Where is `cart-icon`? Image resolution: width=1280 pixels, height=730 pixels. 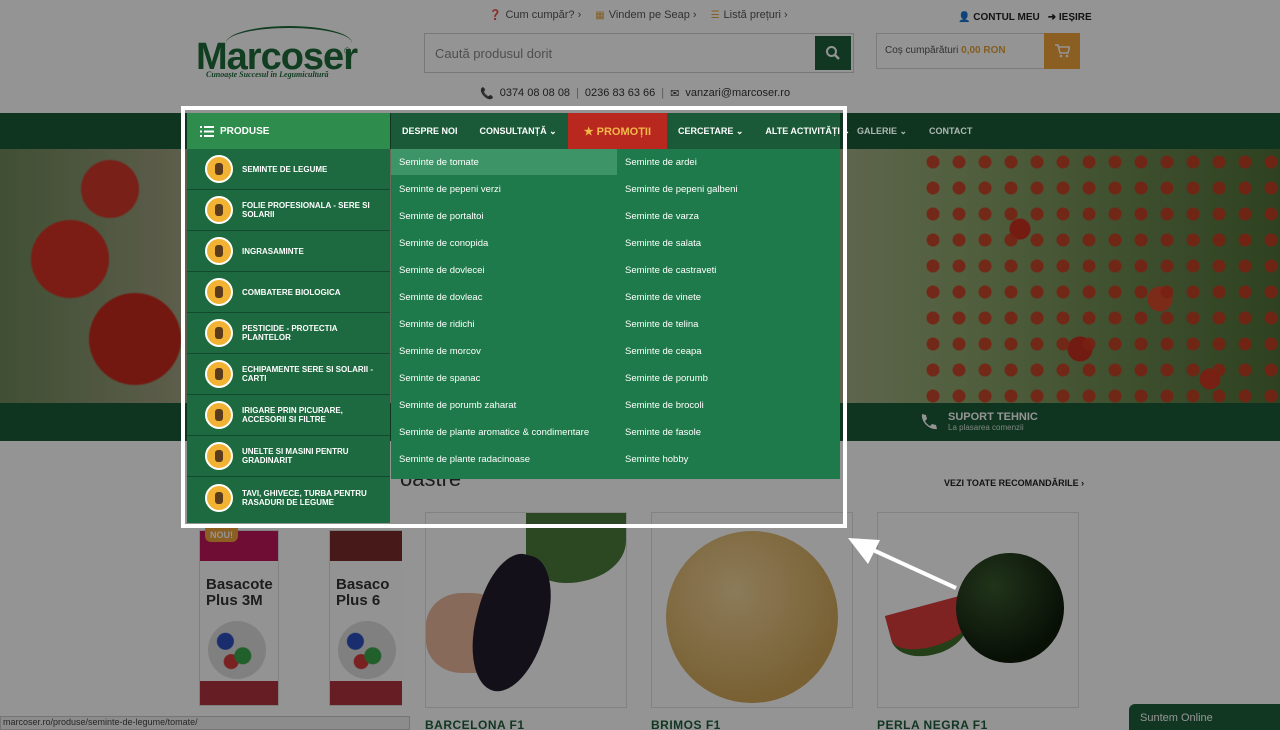 cart-icon is located at coordinates (1062, 51).